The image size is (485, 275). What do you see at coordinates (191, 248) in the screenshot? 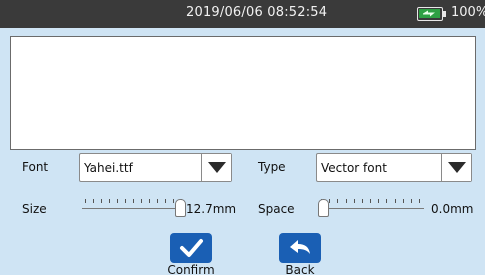
I see `checkmark-icon` at bounding box center [191, 248].